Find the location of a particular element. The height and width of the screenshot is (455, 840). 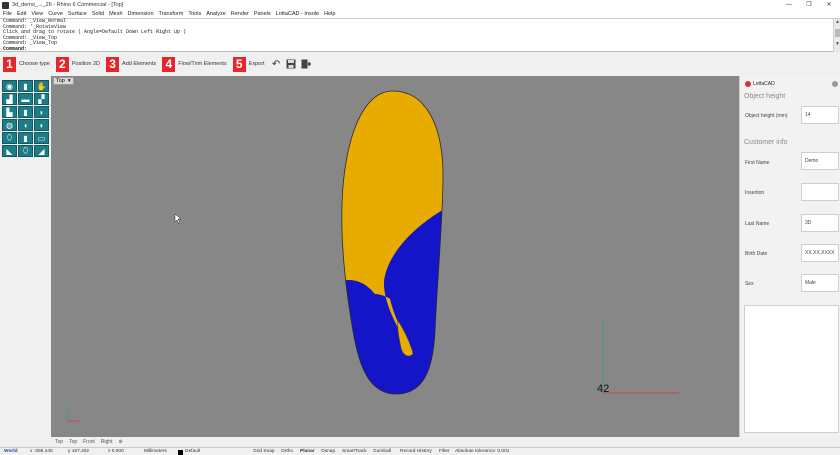

insole-type-15-icon: ▭ is located at coordinates (41, 138).